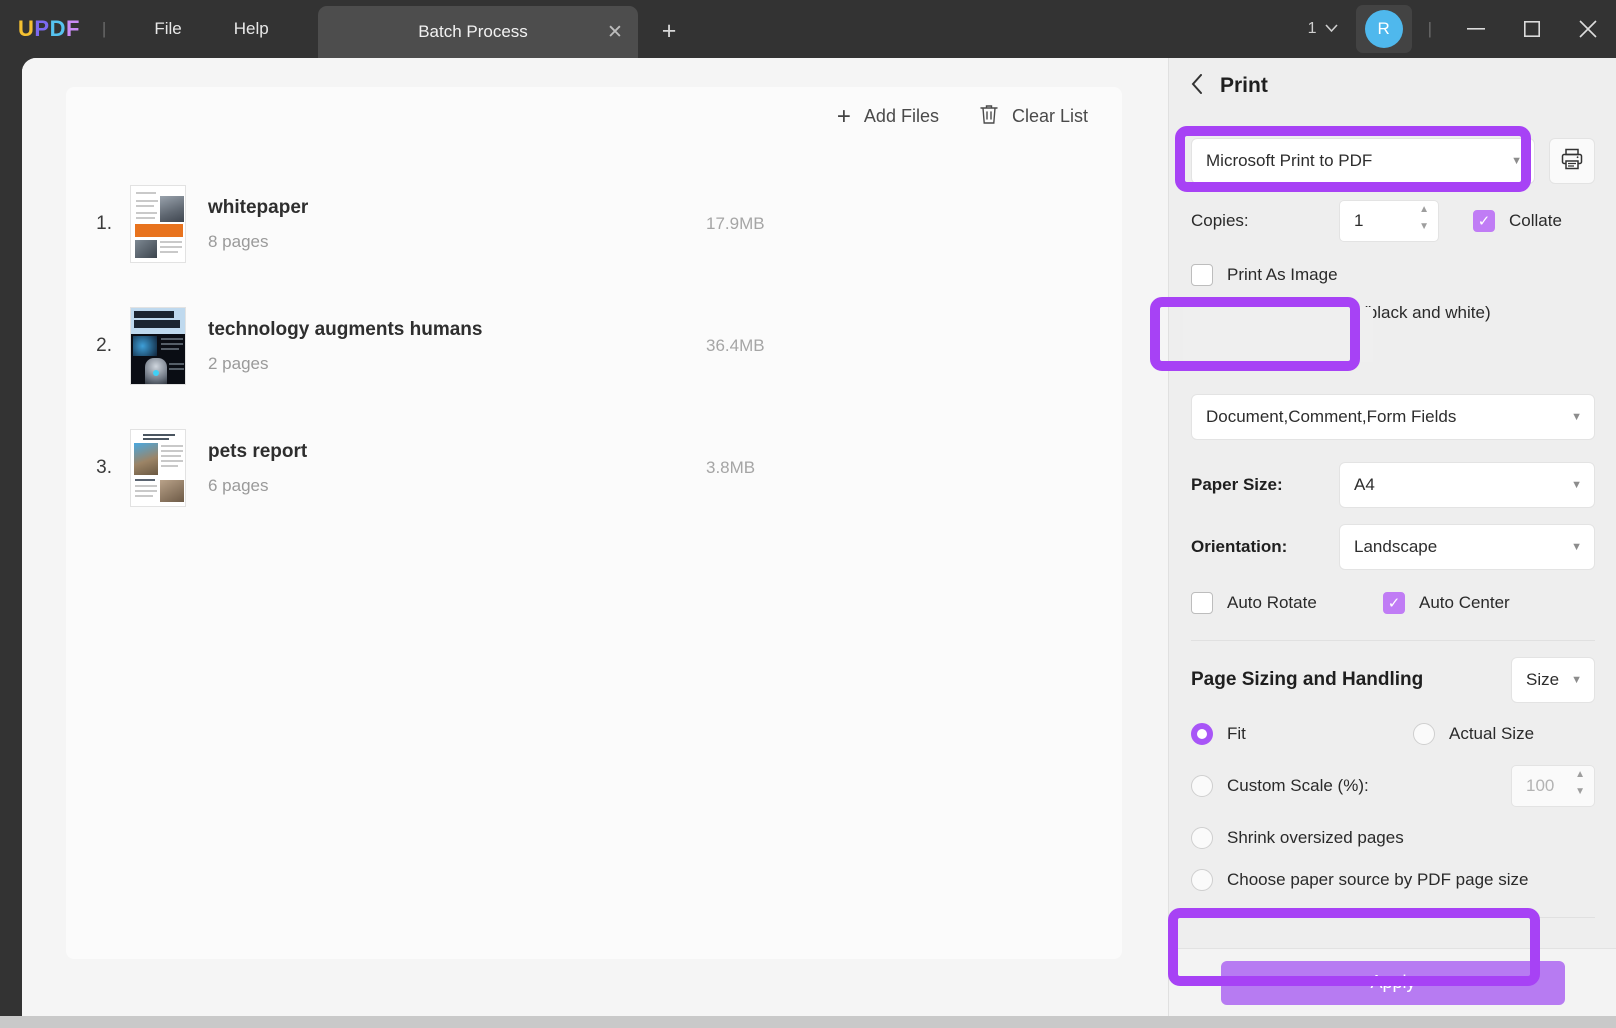  What do you see at coordinates (1467, 485) in the screenshot?
I see `paper-size-select: A4 ▼` at bounding box center [1467, 485].